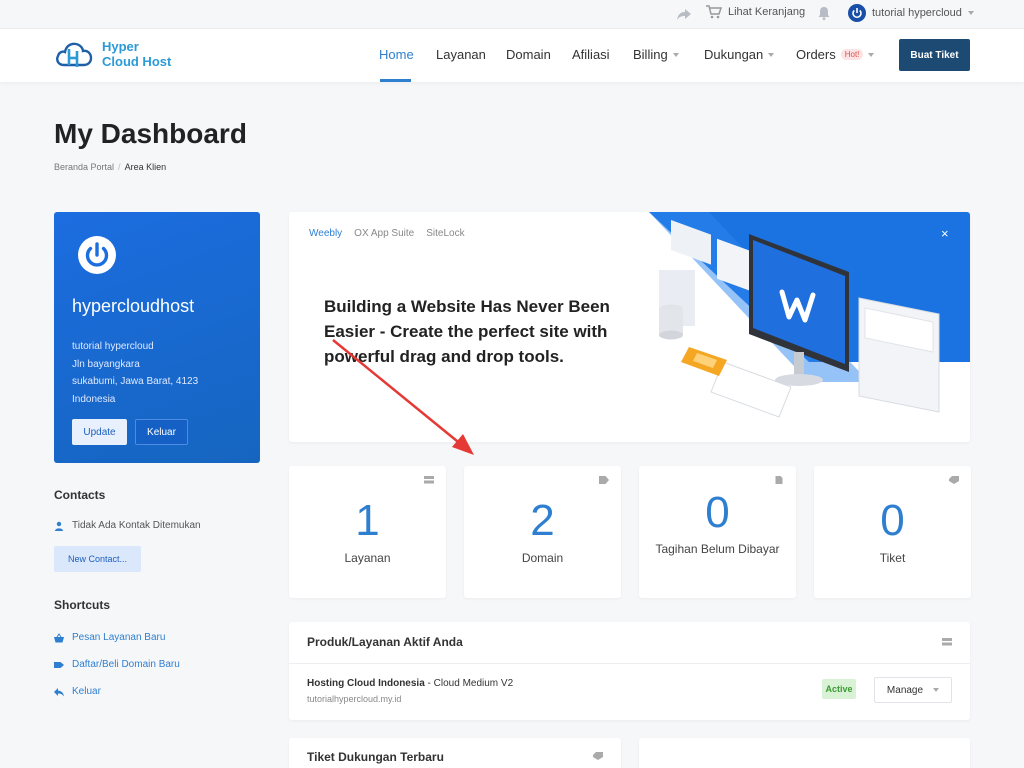  Describe the element at coordinates (59, 526) in the screenshot. I see `user-icon` at that location.